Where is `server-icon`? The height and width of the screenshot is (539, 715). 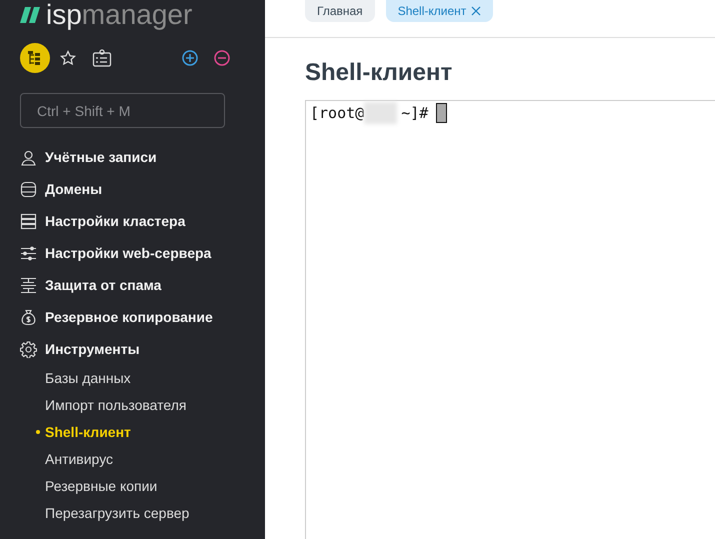 server-icon is located at coordinates (28, 221).